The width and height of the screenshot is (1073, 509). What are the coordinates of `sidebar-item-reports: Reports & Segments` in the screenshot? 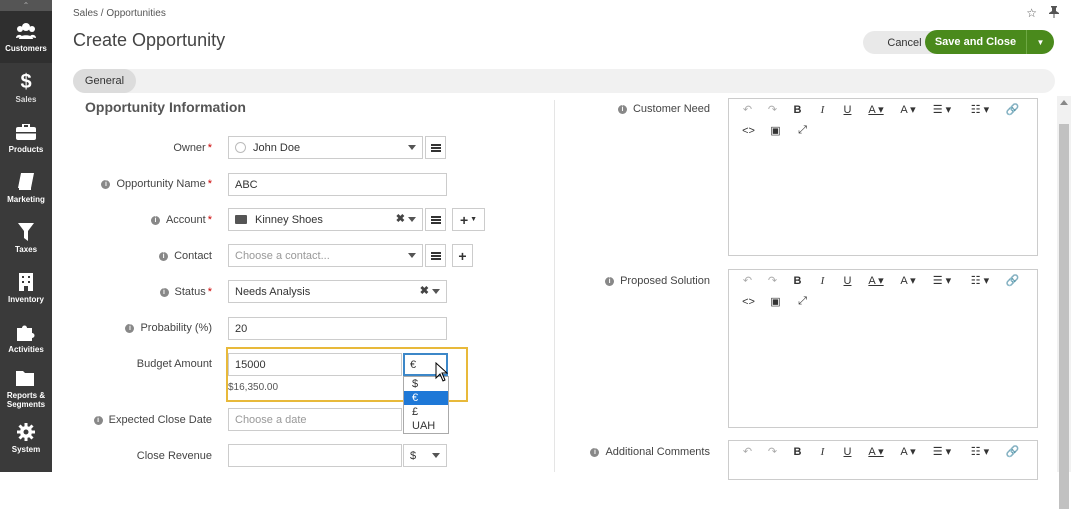 It's located at (26, 388).